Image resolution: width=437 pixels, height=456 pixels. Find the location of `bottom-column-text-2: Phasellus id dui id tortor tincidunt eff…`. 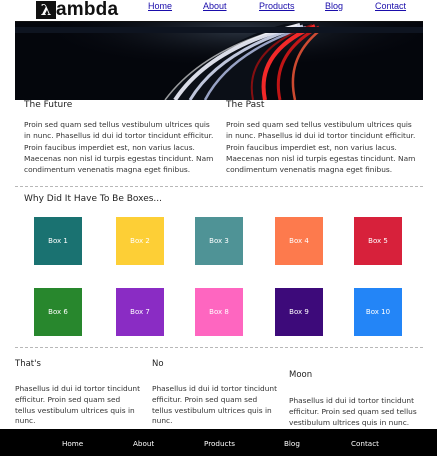

bottom-column-text-2: Phasellus id dui id tortor tincidunt eff… is located at coordinates (214, 405).